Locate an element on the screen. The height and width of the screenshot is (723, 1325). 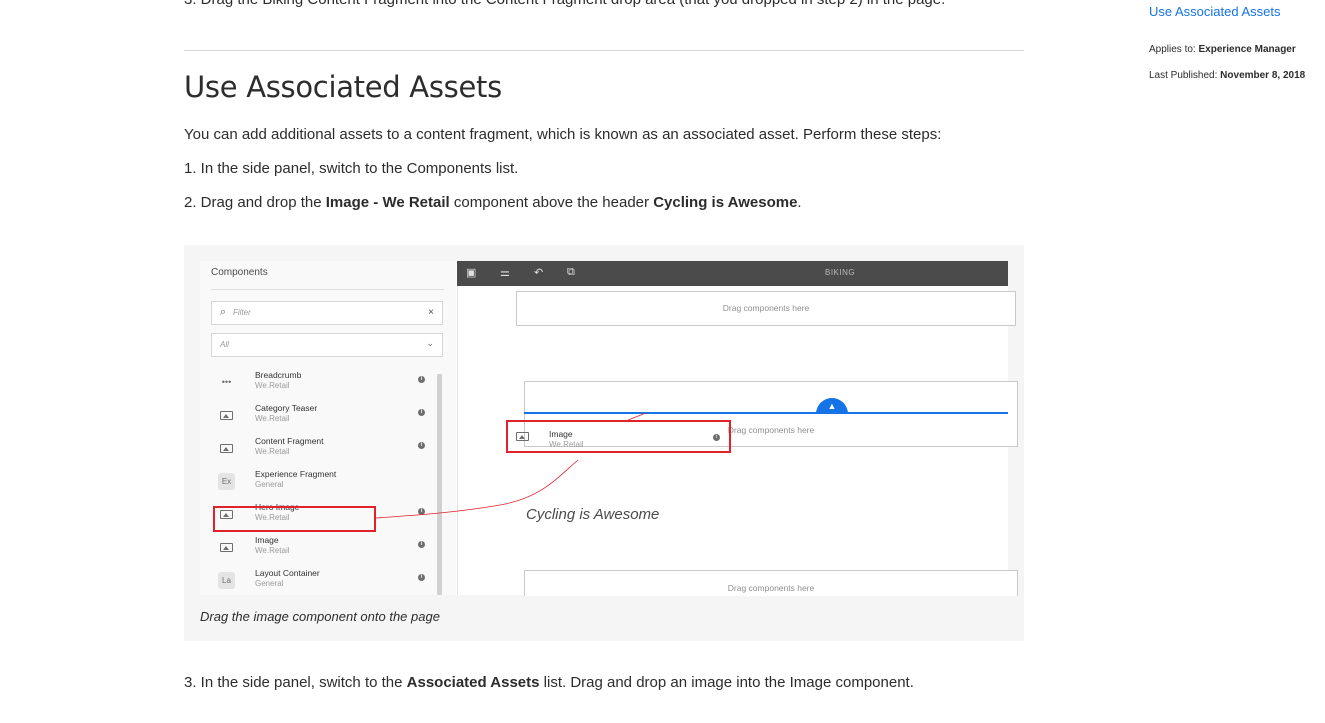
drag-path-line is located at coordinates (511, 465).